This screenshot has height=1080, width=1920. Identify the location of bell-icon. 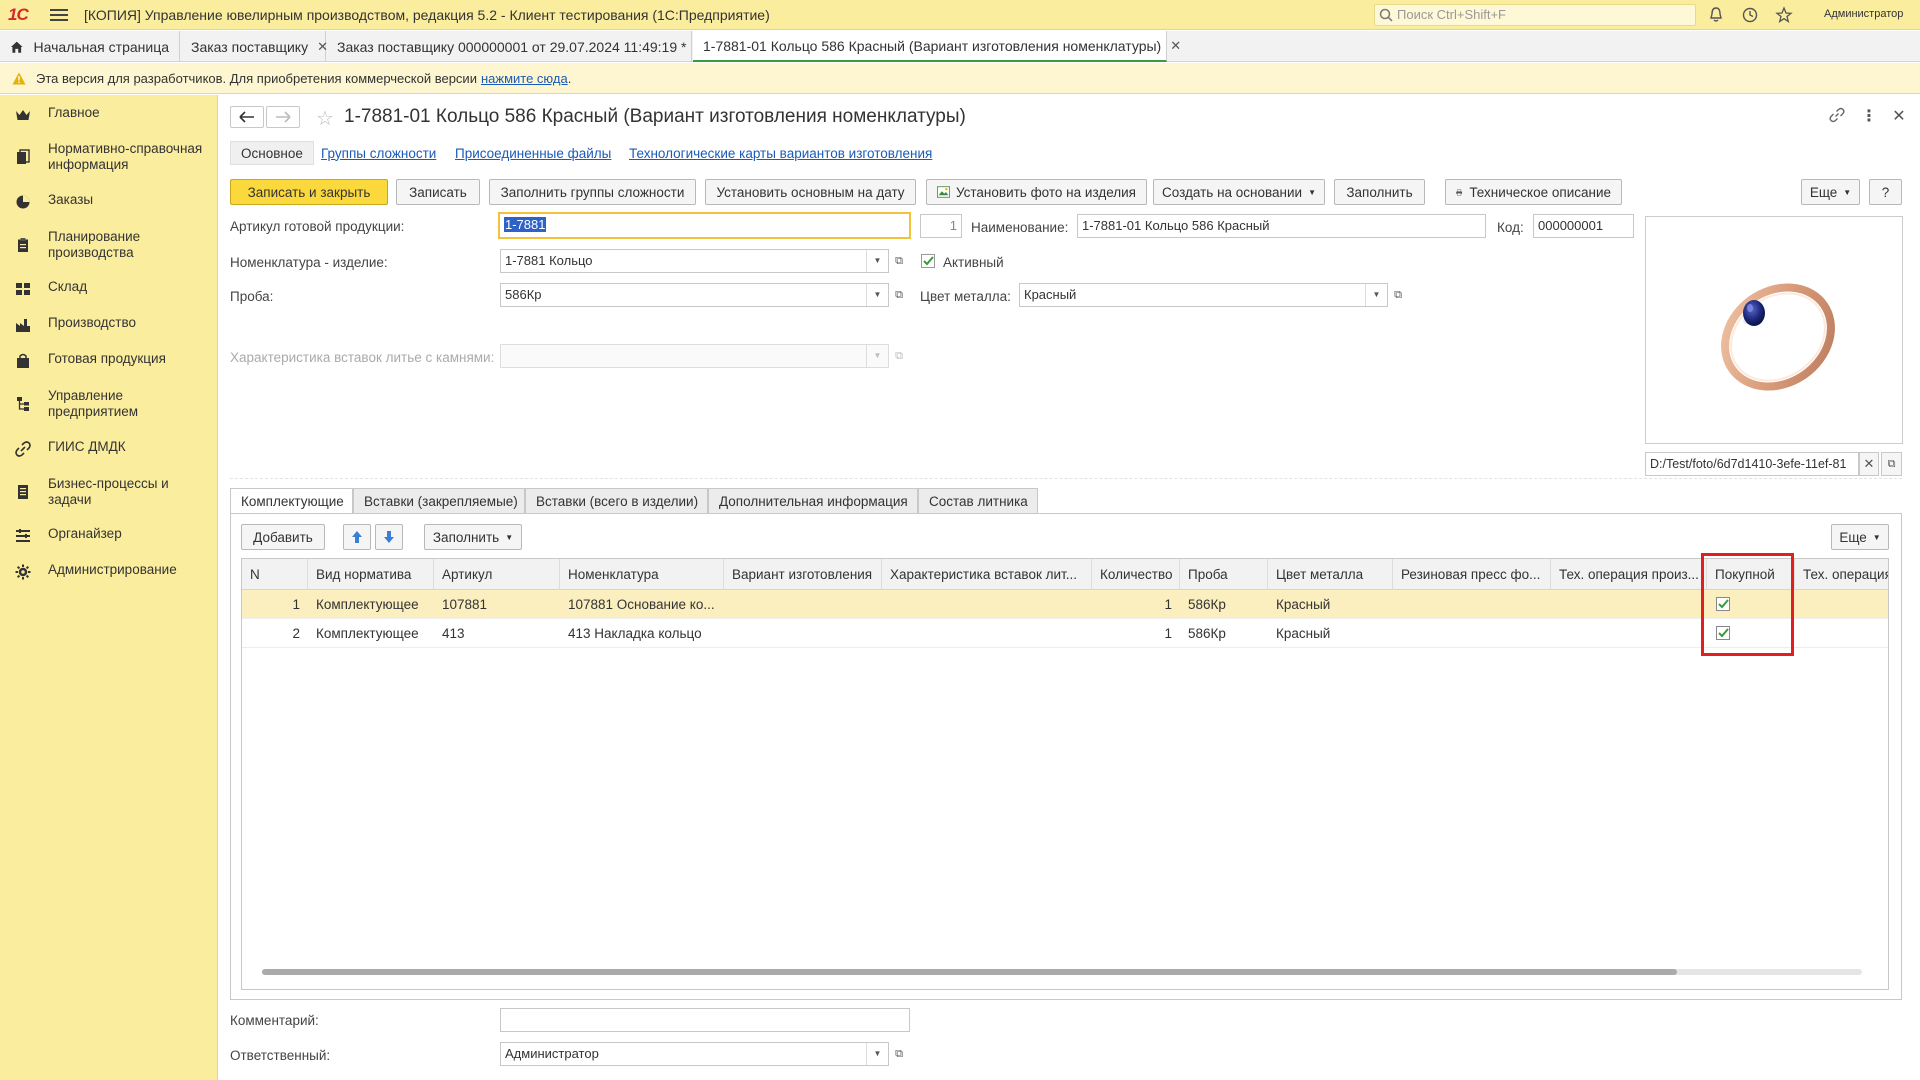
(1716, 15).